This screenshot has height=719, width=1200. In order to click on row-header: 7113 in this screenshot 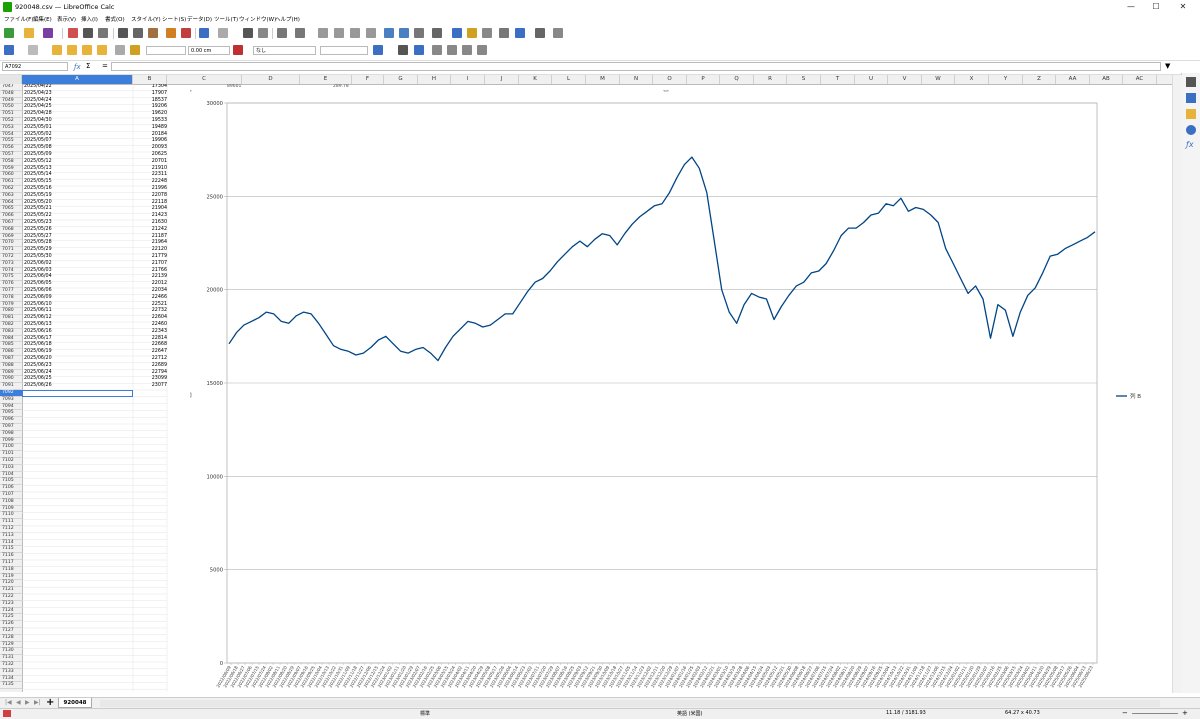, I will do `click(11, 536)`.